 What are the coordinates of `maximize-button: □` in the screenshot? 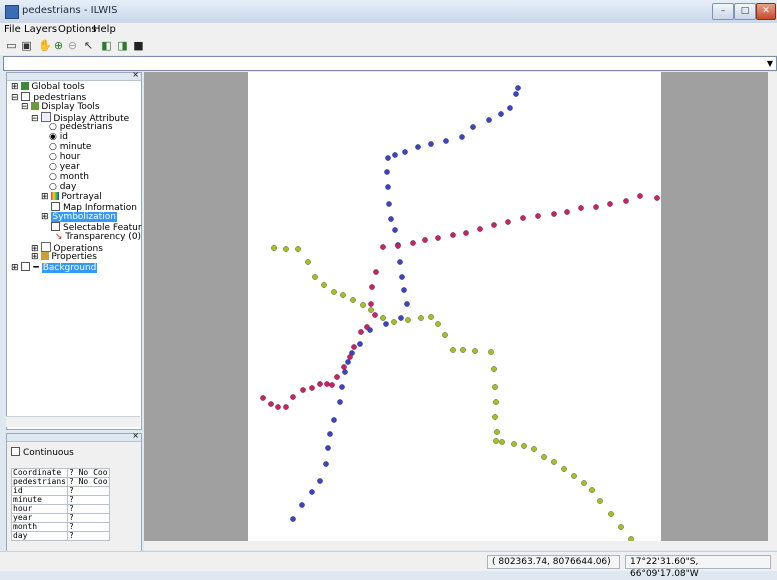 It's located at (745, 11).